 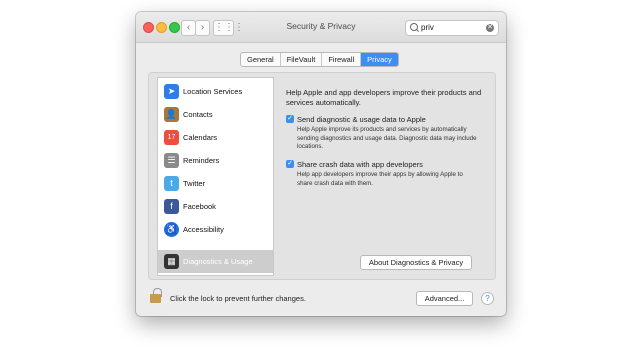 What do you see at coordinates (490, 28) in the screenshot?
I see `clear-search-icon: ✕` at bounding box center [490, 28].